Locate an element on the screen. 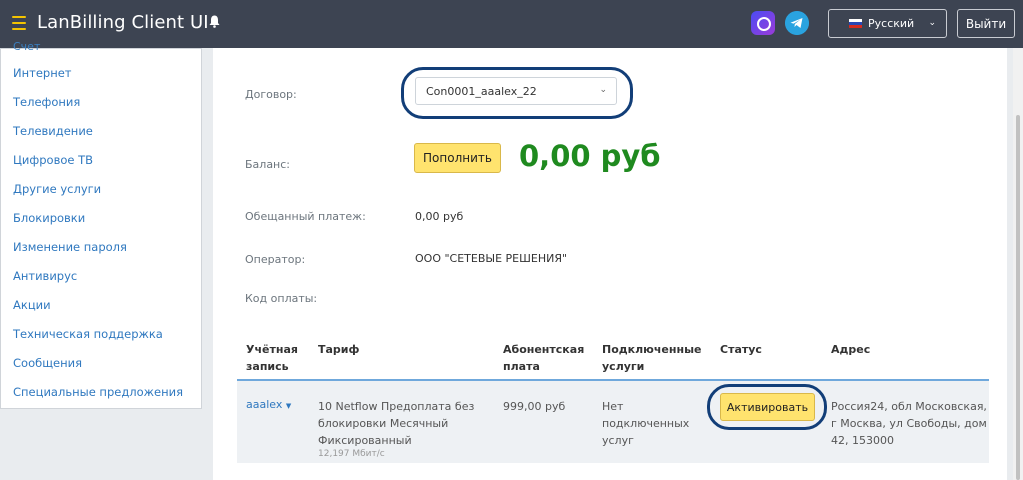 Image resolution: width=1023 pixels, height=480 pixels. sidebar-item-support: Техническая поддержка is located at coordinates (88, 334).